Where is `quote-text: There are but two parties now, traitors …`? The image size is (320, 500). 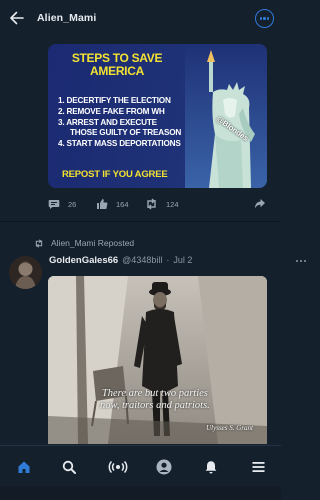 quote-text: There are but two parties now, traitors … is located at coordinates (155, 400).